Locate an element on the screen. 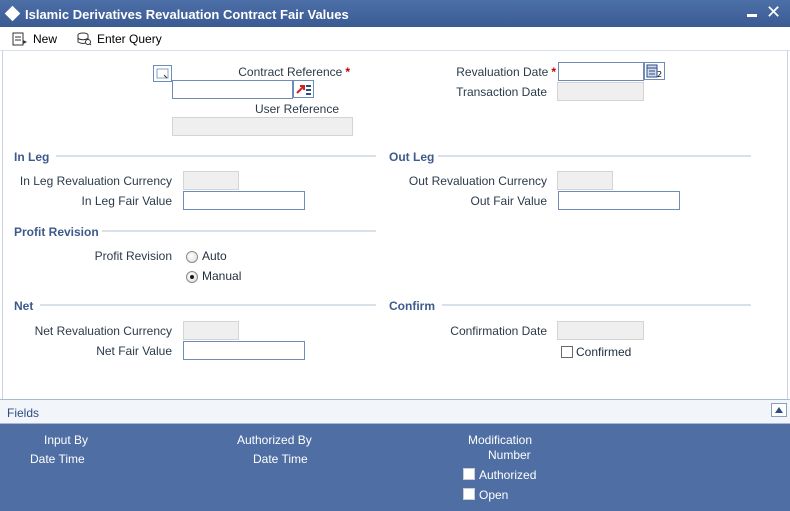 The image size is (790, 511). in-leg-divider is located at coordinates (216, 156).